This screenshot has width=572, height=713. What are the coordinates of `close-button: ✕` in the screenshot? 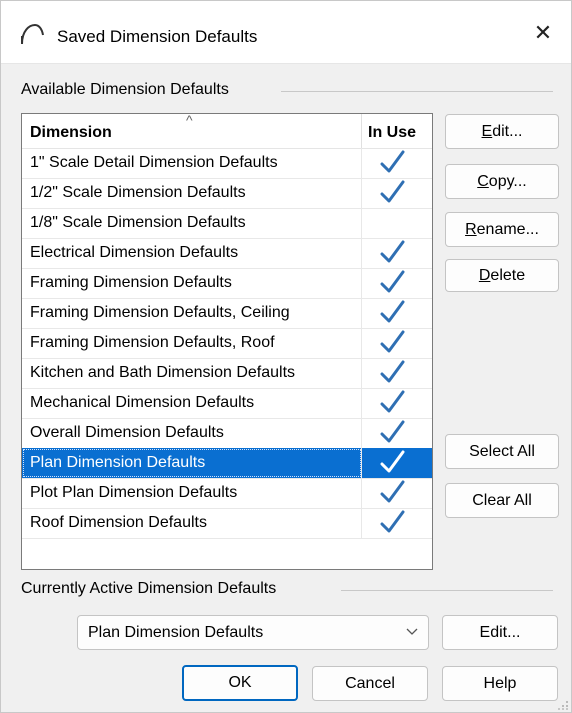 It's located at (543, 33).